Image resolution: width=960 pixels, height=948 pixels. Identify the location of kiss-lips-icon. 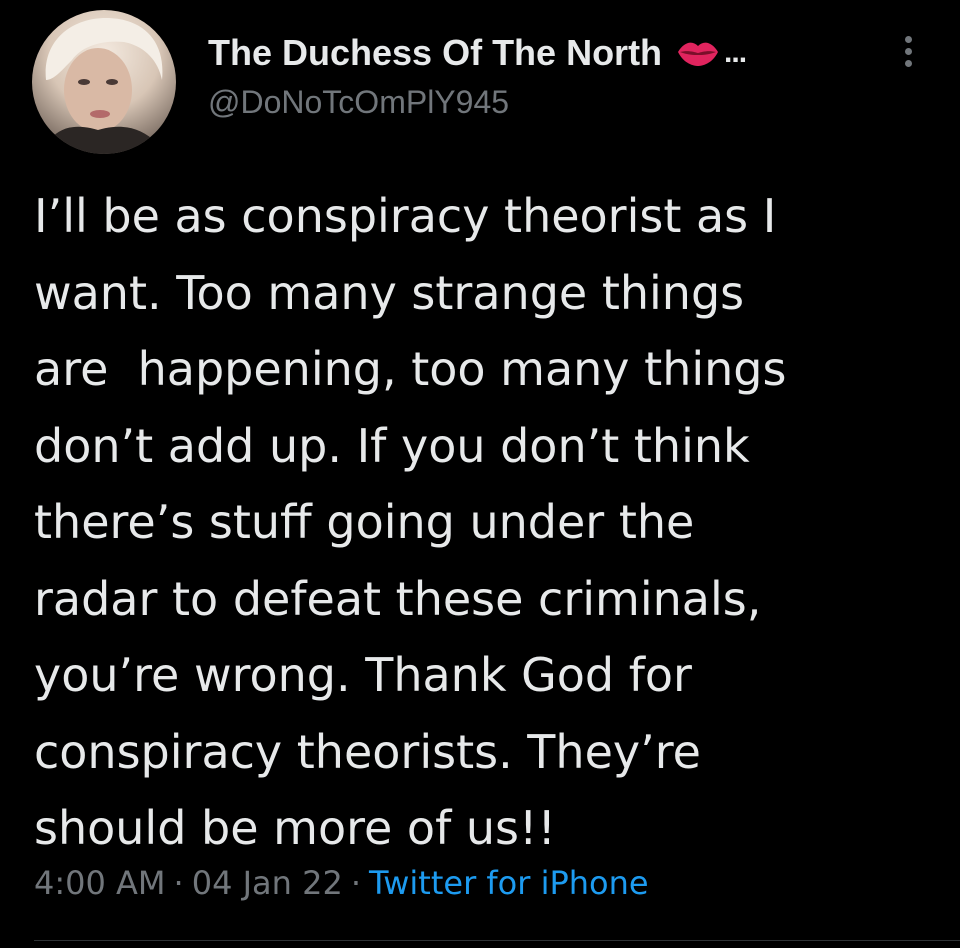
(698, 54).